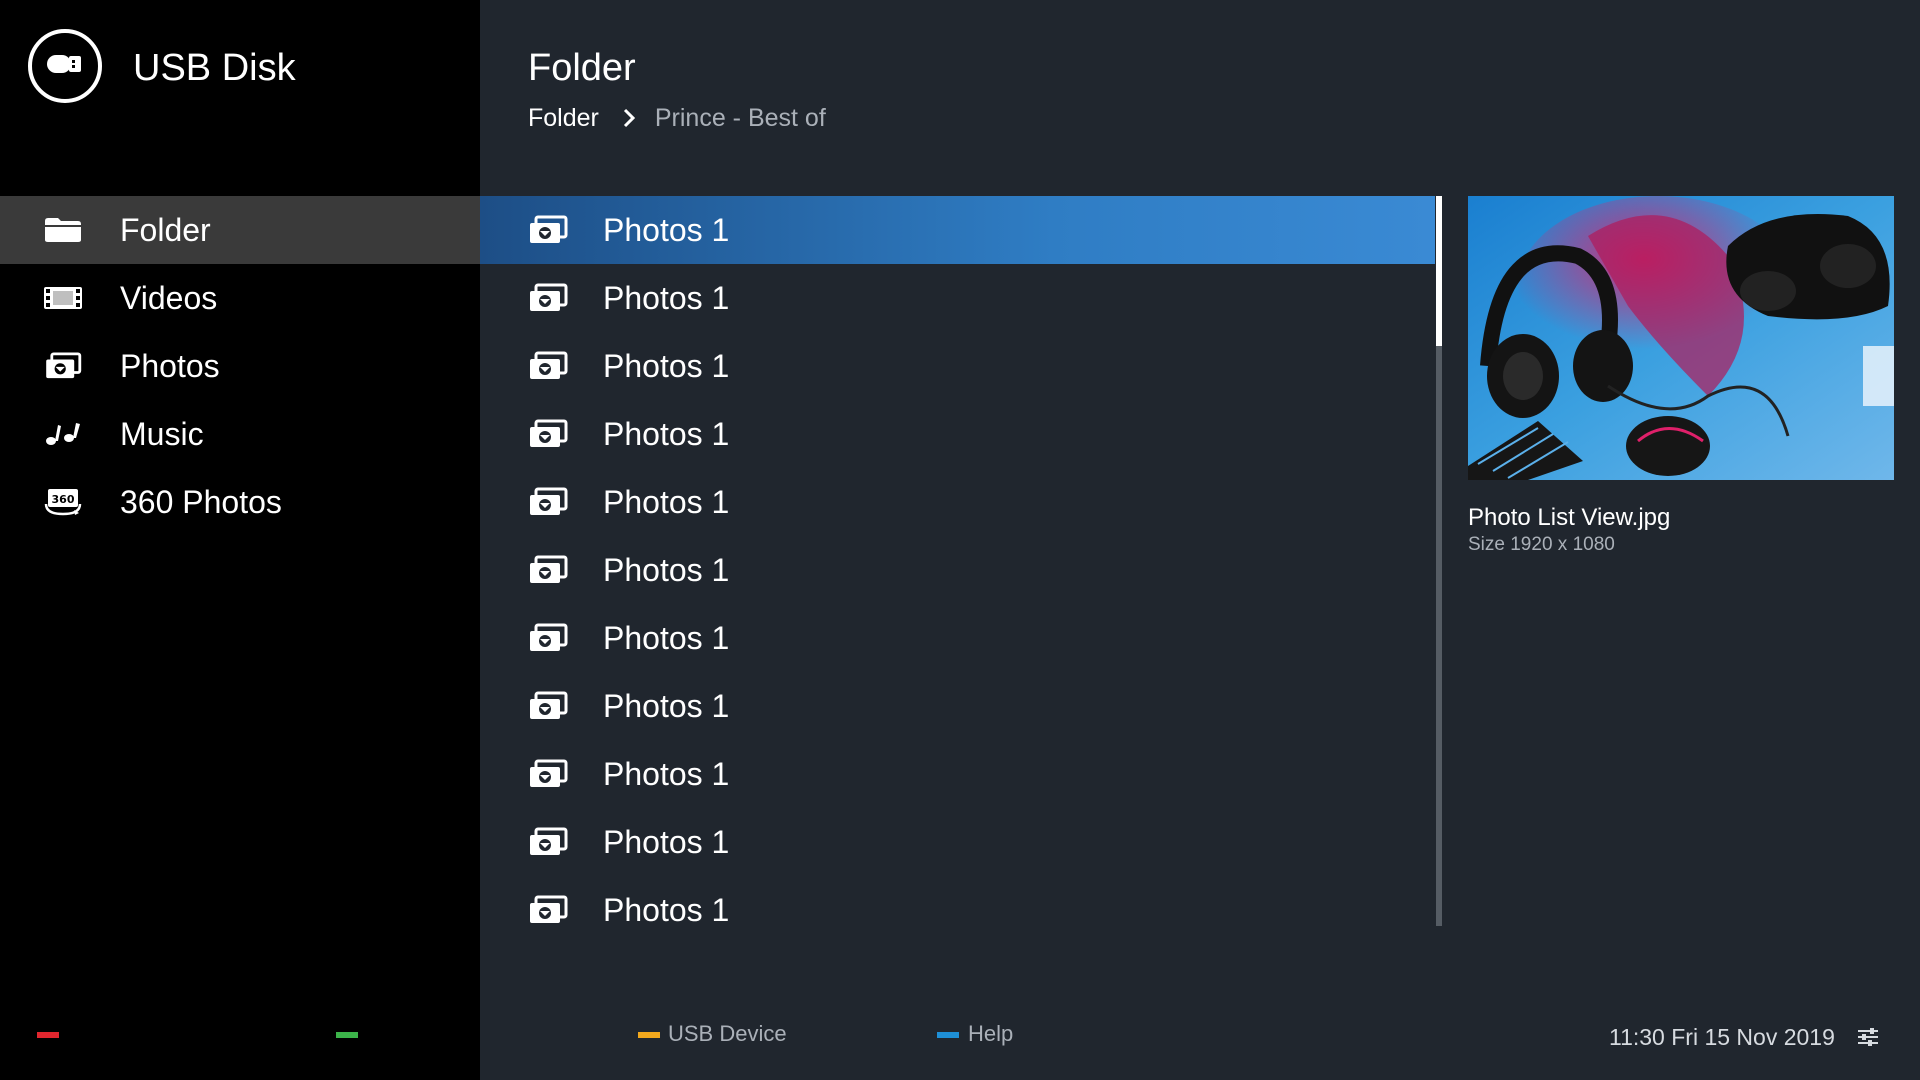 This screenshot has height=1080, width=1920. What do you see at coordinates (1569, 517) in the screenshot?
I see `preview-file-name: Photo List View.jpg` at bounding box center [1569, 517].